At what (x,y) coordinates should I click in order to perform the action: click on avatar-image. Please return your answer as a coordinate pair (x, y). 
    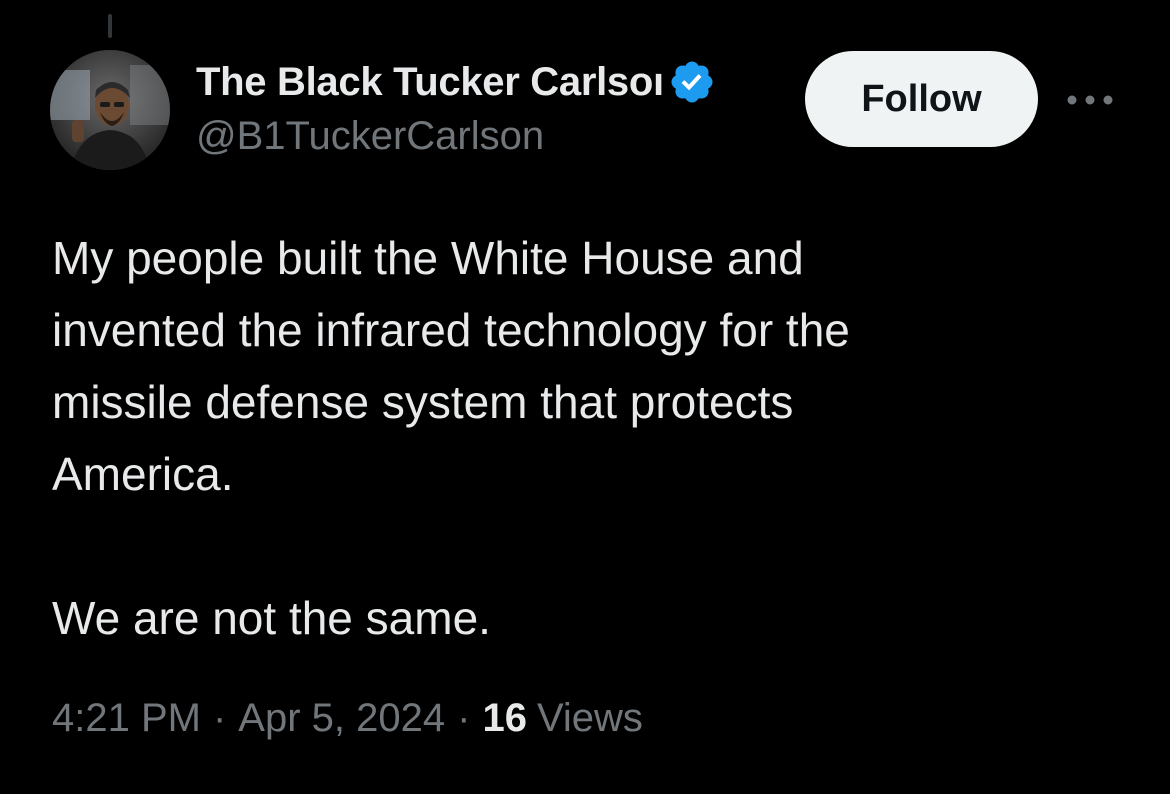
    Looking at the image, I should click on (110, 110).